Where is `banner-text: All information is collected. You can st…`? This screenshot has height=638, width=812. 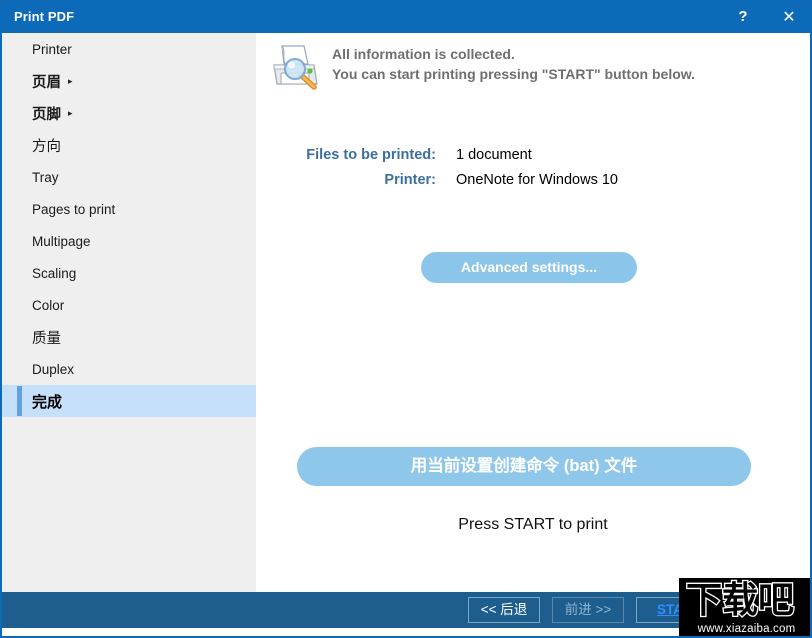
banner-text: All information is collected. You can st… is located at coordinates (513, 64).